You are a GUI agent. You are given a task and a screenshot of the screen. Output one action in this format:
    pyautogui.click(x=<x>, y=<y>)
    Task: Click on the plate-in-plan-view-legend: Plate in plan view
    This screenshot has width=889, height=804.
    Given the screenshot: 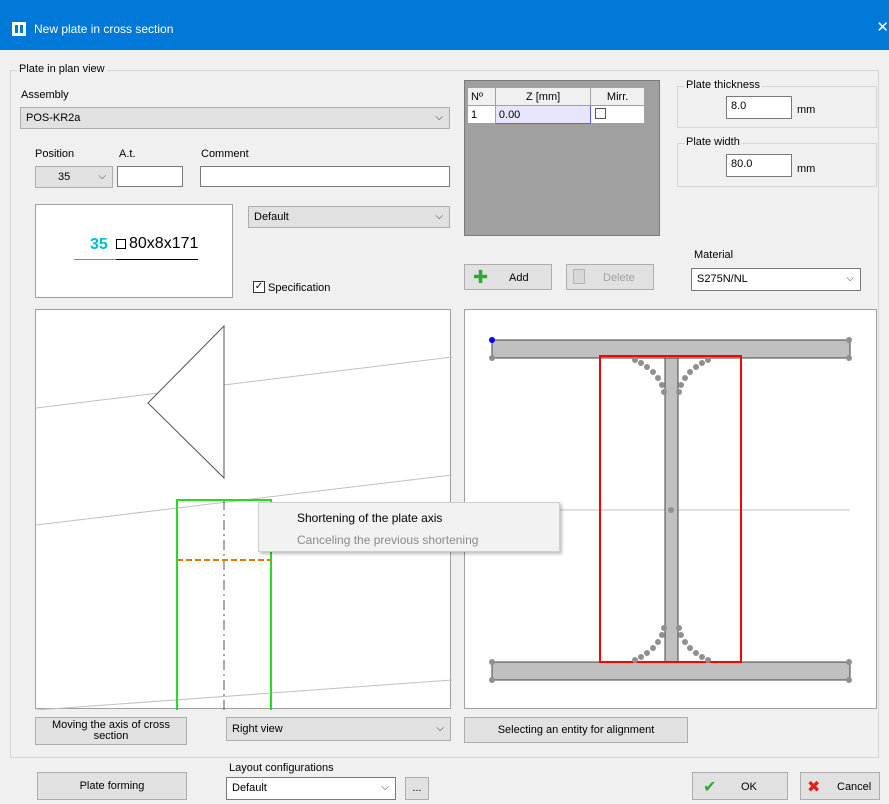 What is the action you would take?
    pyautogui.click(x=62, y=69)
    